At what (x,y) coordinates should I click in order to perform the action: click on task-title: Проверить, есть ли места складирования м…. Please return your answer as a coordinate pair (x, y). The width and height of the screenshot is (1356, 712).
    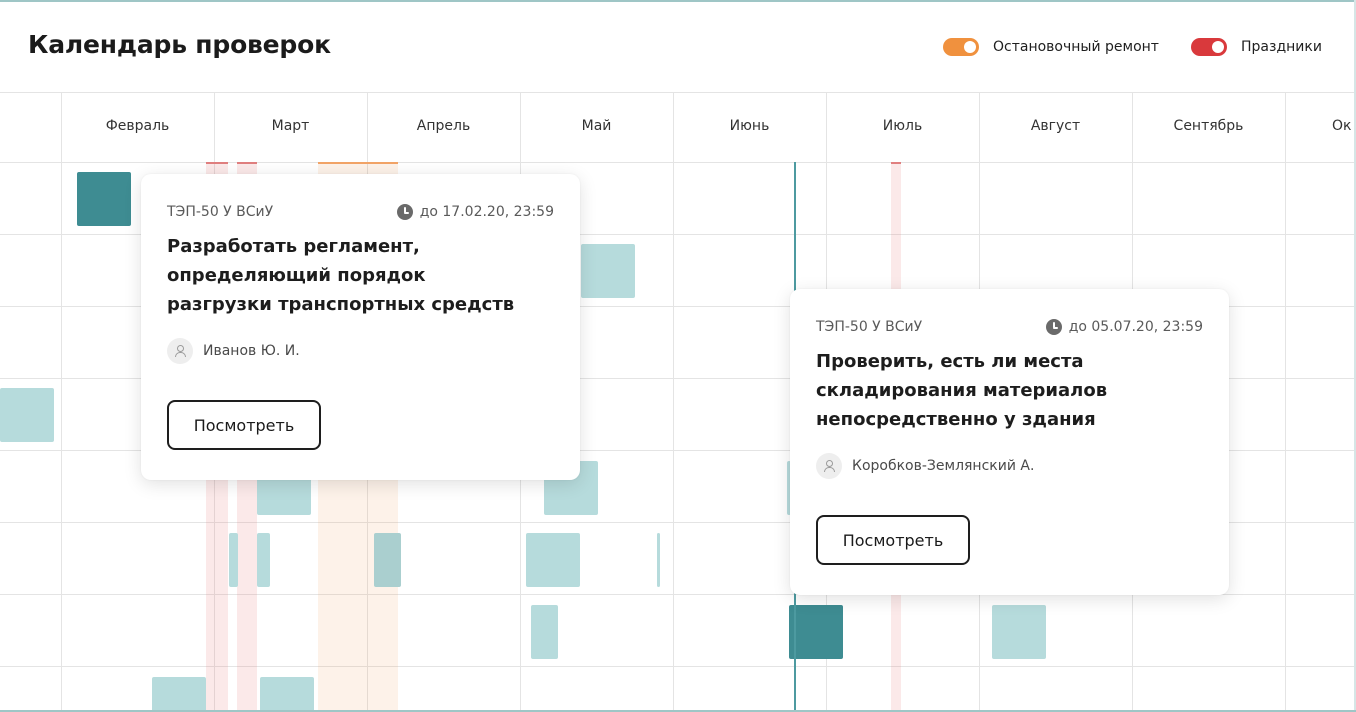
    Looking at the image, I should click on (962, 390).